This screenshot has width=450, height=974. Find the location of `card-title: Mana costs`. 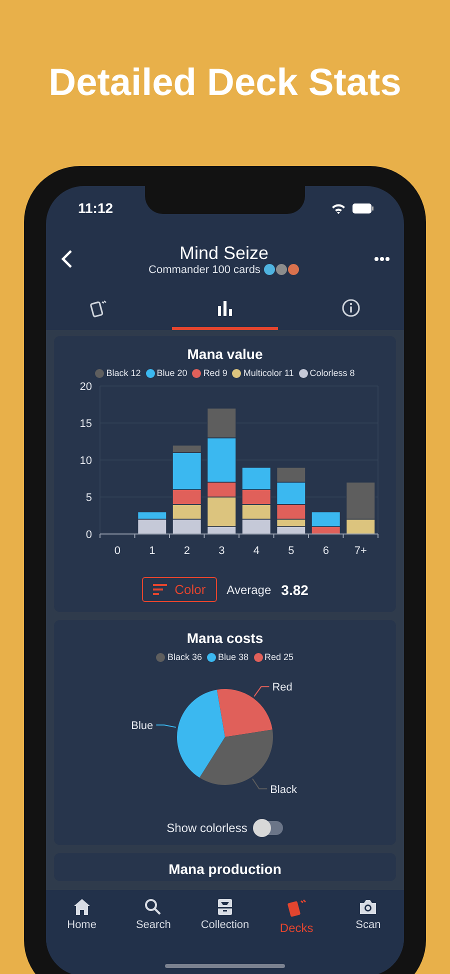

card-title: Mana costs is located at coordinates (225, 638).